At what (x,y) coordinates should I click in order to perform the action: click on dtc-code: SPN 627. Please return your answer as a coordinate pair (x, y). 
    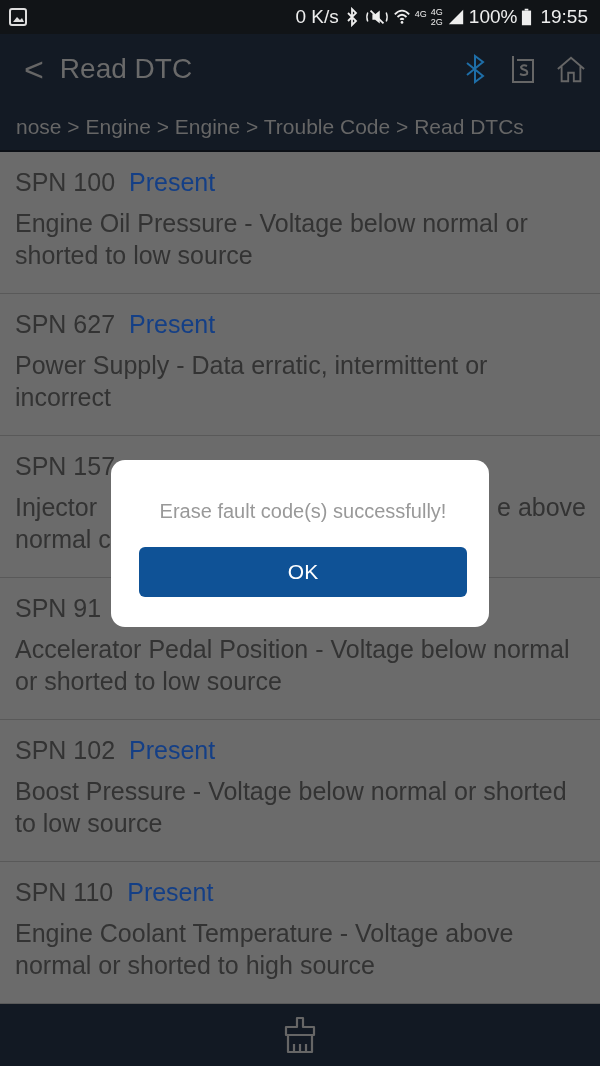
    Looking at the image, I should click on (65, 324).